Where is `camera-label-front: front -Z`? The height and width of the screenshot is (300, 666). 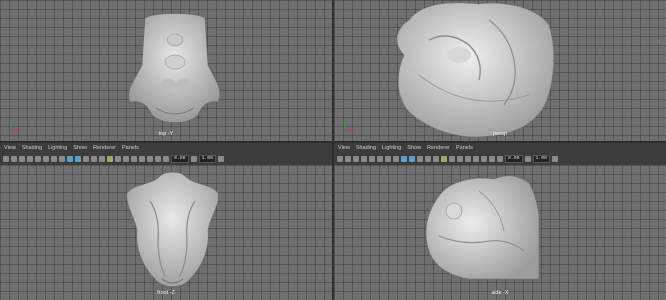 camera-label-front: front -Z is located at coordinates (166, 293).